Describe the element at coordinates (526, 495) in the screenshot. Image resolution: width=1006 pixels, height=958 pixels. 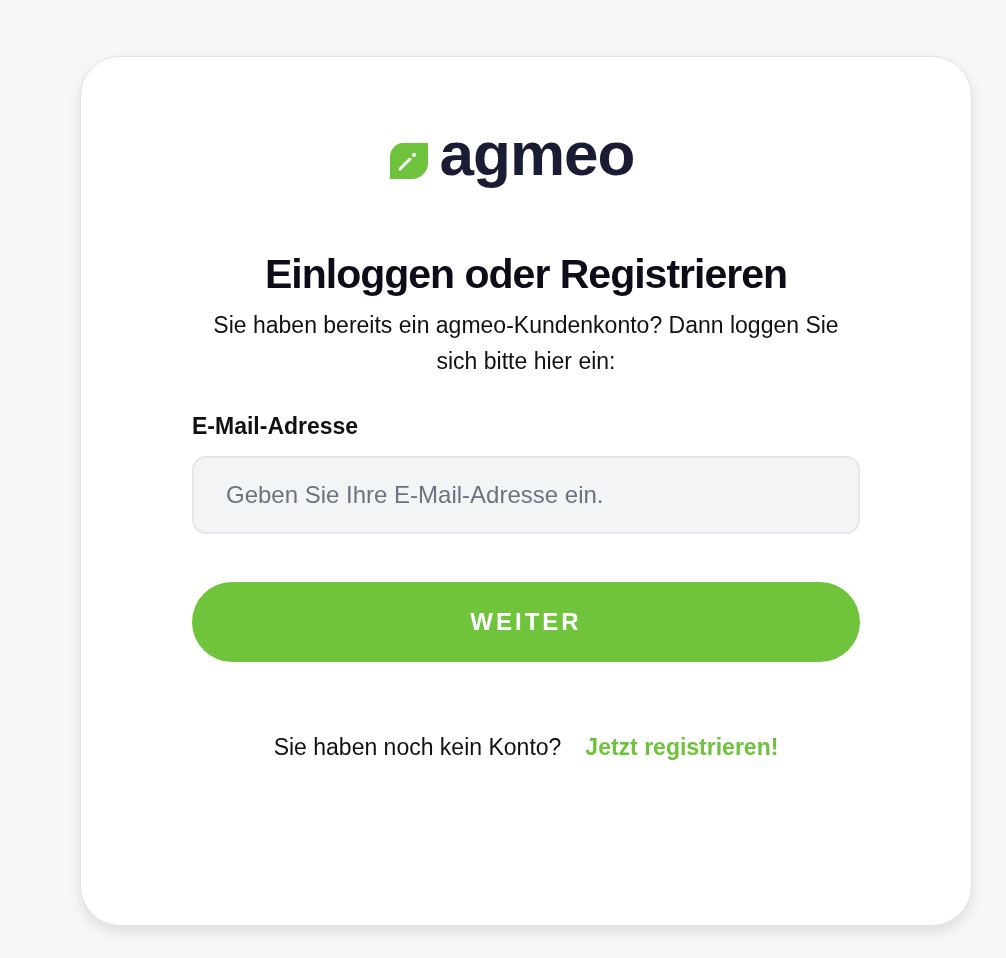
I see `email-field: Geben Sie Ihre E-Mail-Adresse ein.` at that location.